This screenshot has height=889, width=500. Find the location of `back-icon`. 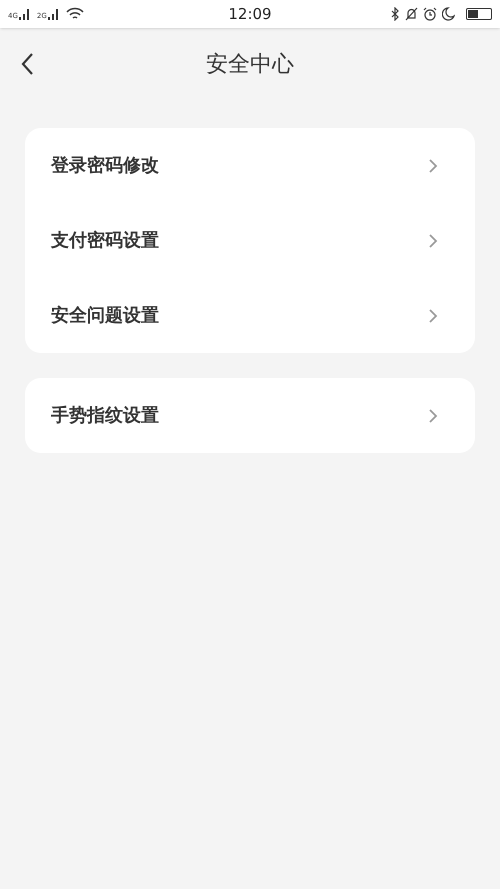

back-icon is located at coordinates (27, 64).